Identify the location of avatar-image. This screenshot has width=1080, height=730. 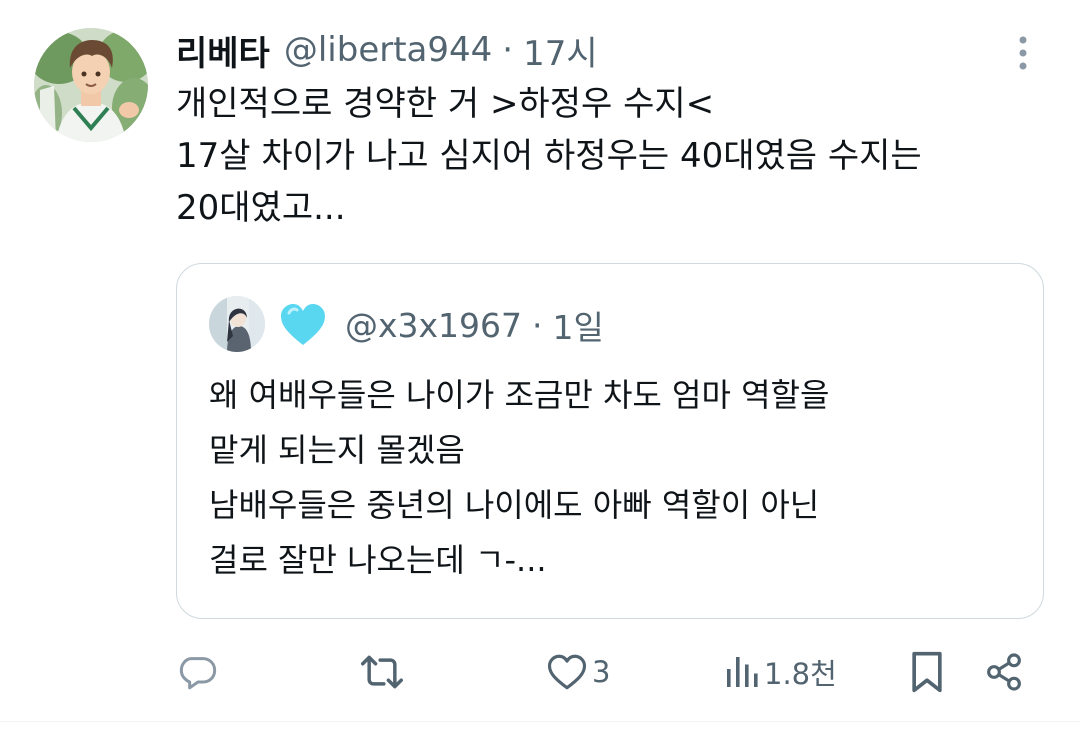
(91, 85).